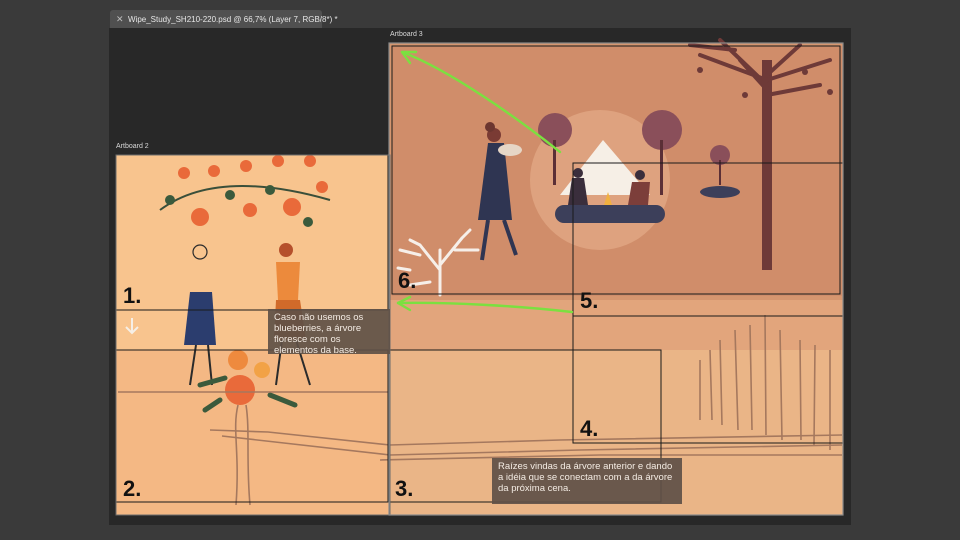 Image resolution: width=960 pixels, height=540 pixels. Describe the element at coordinates (132, 295) in the screenshot. I see `panel-number-1: 1.` at that location.